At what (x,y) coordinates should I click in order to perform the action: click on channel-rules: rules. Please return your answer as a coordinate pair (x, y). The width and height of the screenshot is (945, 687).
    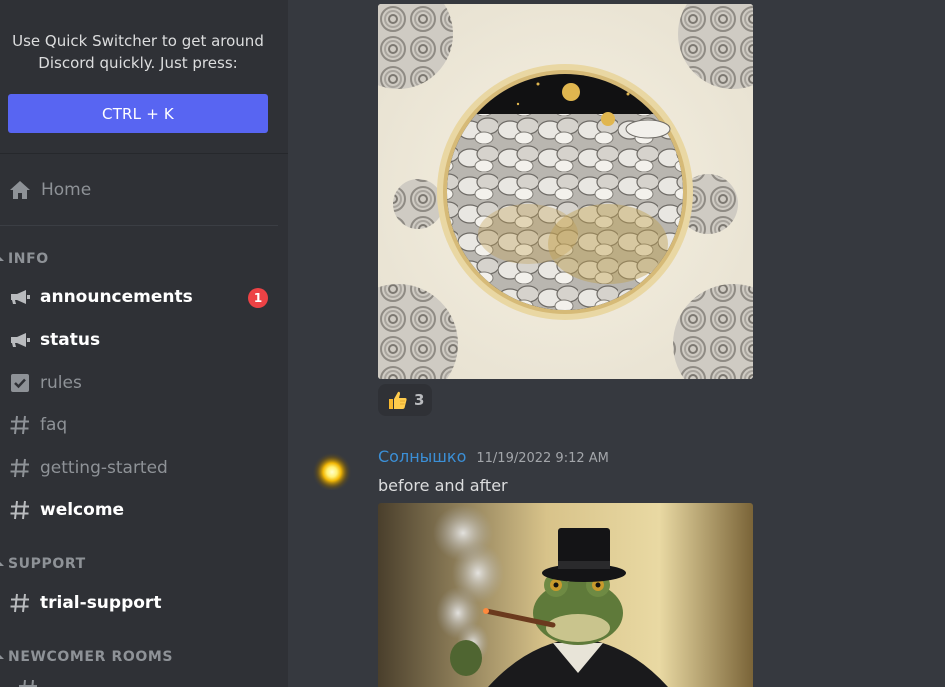
    Looking at the image, I should click on (142, 383).